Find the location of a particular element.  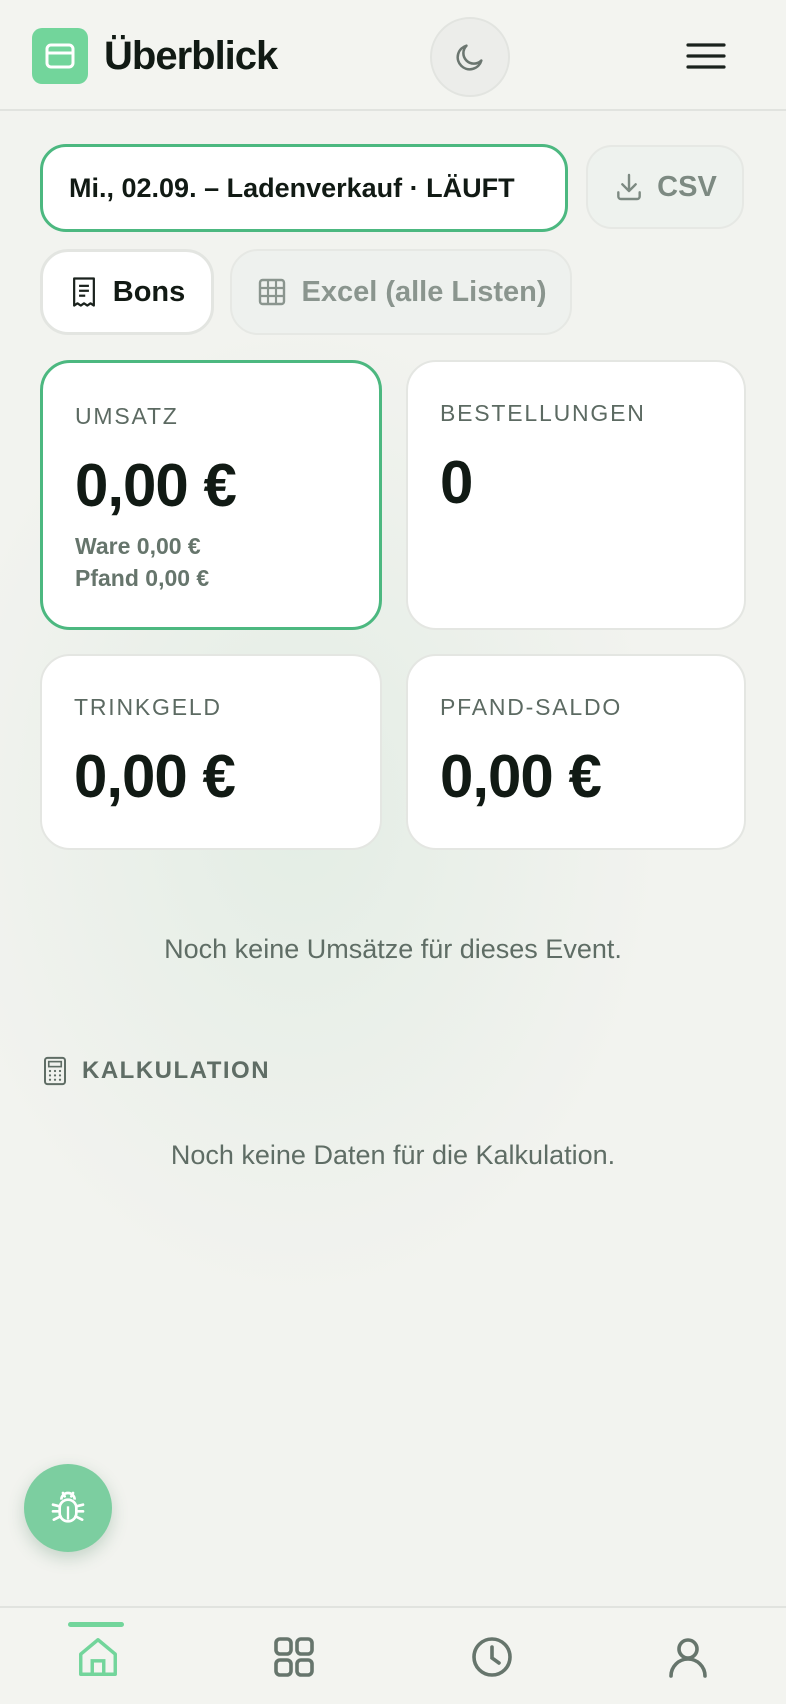

stat-label: BESTELLUNGEN is located at coordinates (543, 413).